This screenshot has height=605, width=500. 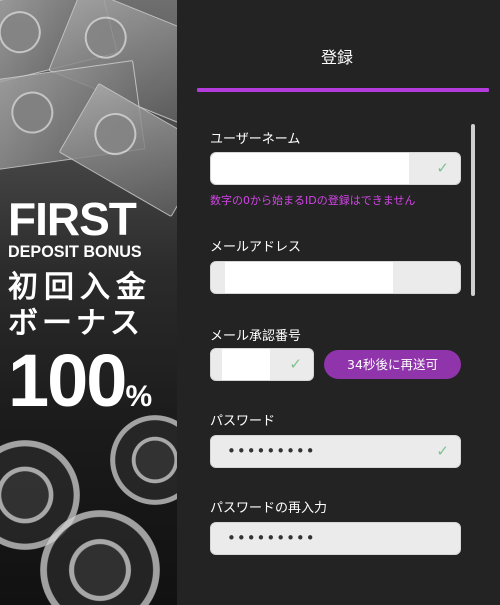 I want to click on verification-code-value-redacted, so click(x=246, y=364).